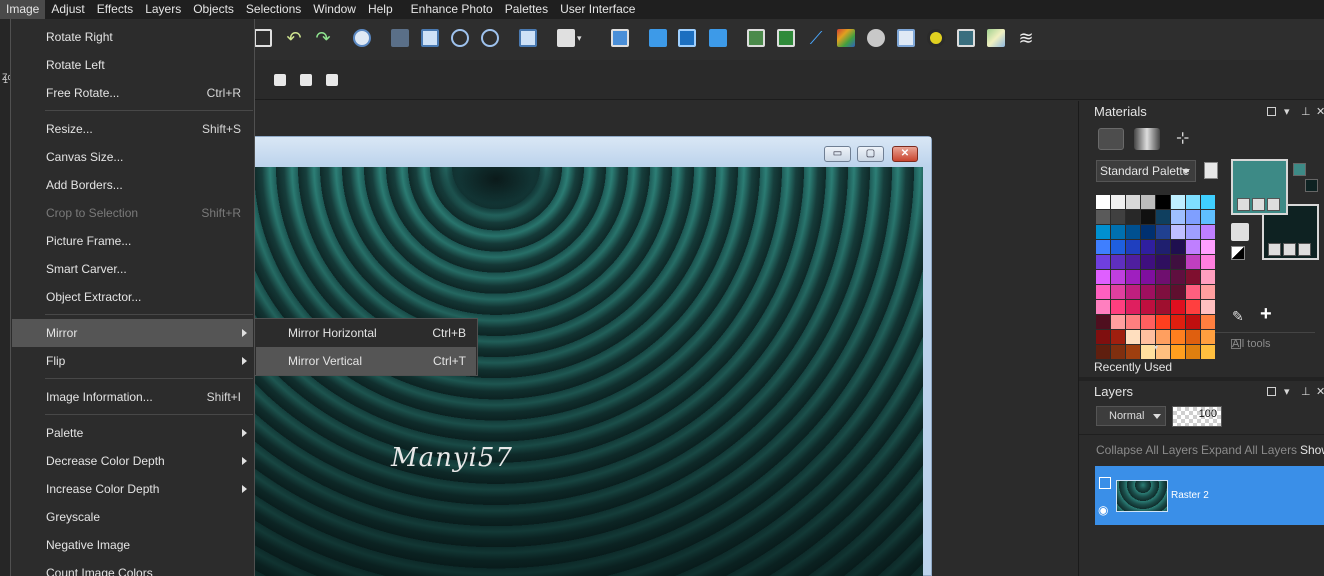 This screenshot has width=1324, height=576. Describe the element at coordinates (400, 38) in the screenshot. I see `resize-icon` at that location.